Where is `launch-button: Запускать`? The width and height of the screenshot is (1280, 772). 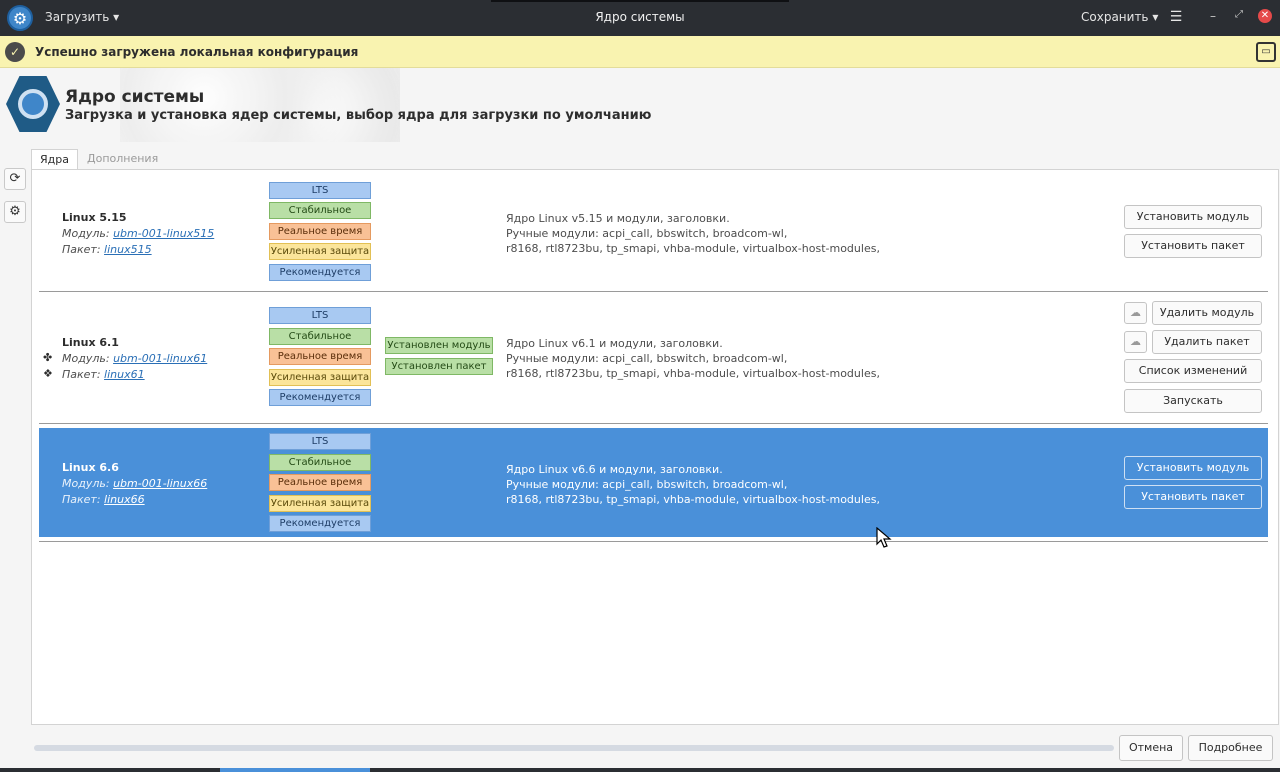 launch-button: Запускать is located at coordinates (1193, 401).